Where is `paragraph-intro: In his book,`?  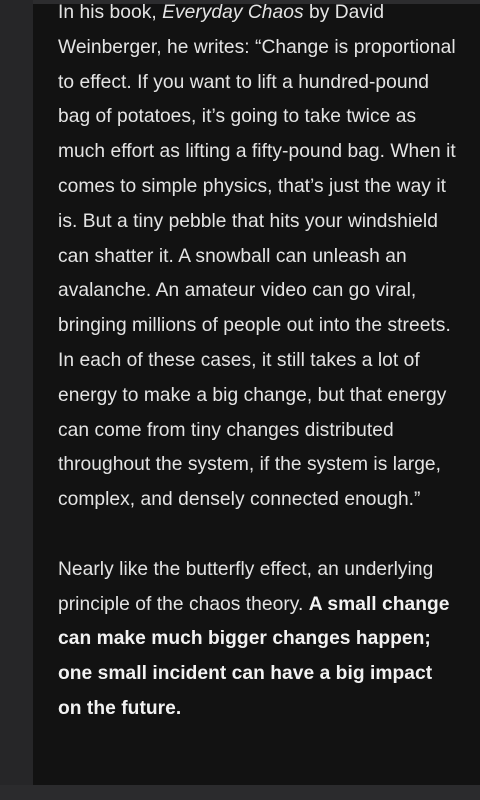 paragraph-intro: In his book, is located at coordinates (110, 13).